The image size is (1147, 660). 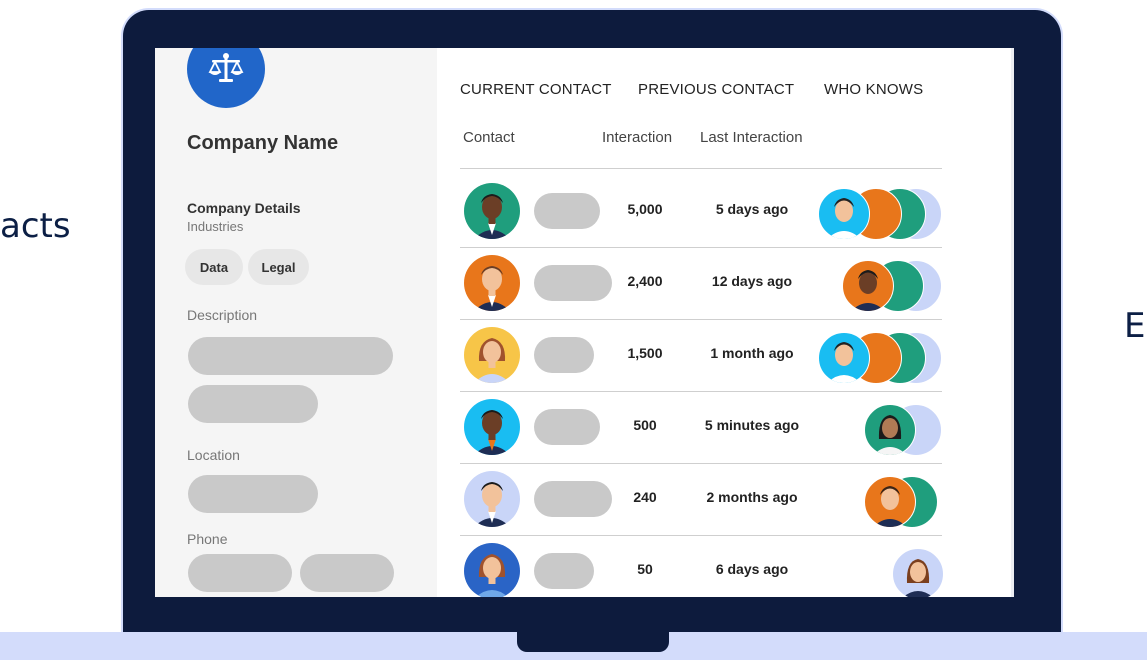 What do you see at coordinates (716, 89) in the screenshot?
I see `tab-previous-contact: PREVIOUS CONTACT` at bounding box center [716, 89].